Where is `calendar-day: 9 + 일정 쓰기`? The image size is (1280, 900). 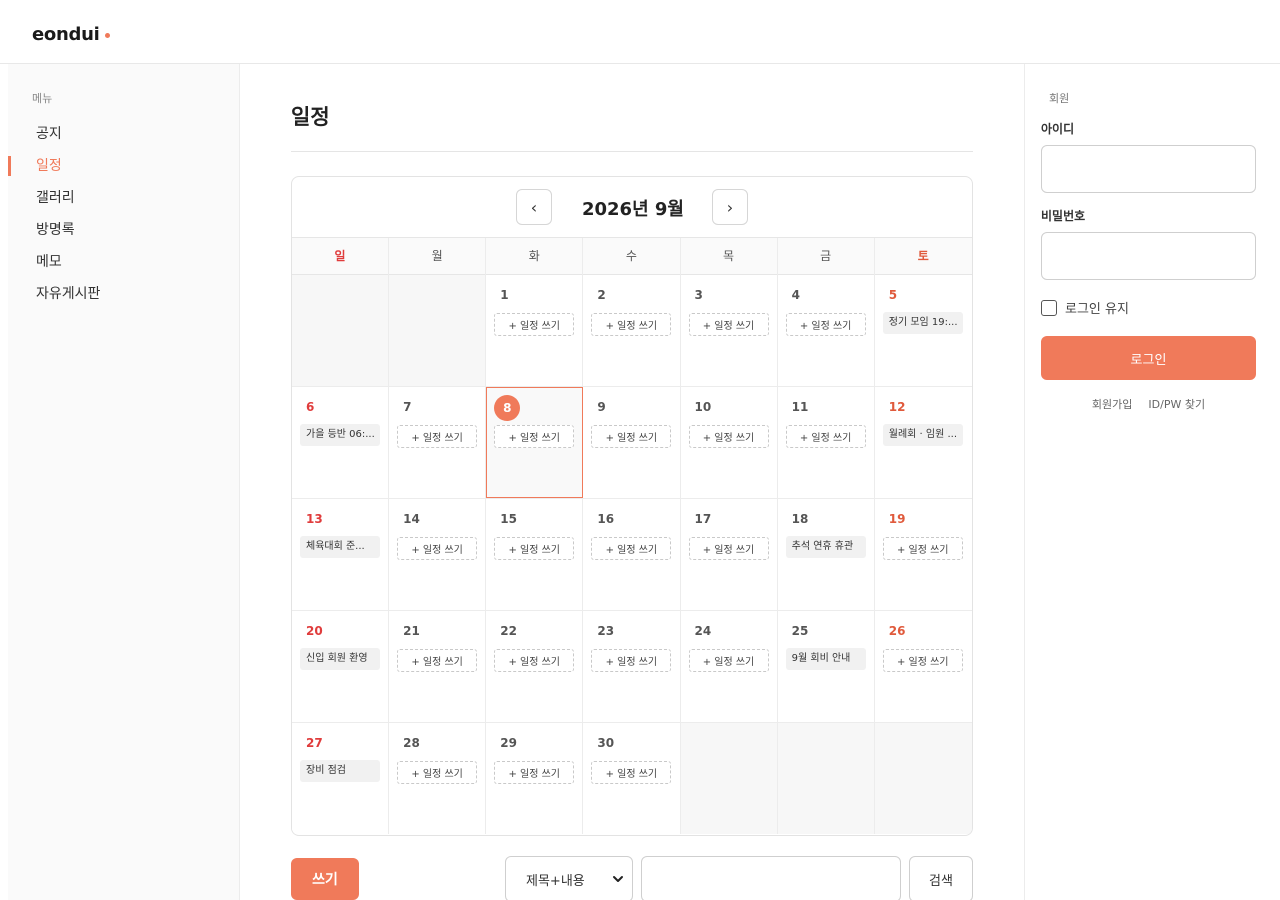 calendar-day: 9 + 일정 쓰기 is located at coordinates (632, 442).